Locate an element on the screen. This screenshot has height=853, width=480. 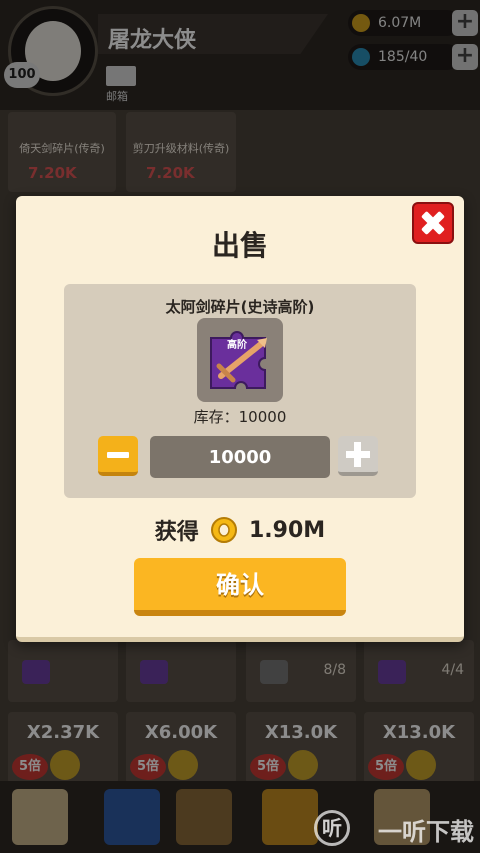
gold-coin-icon is located at coordinates (223, 530).